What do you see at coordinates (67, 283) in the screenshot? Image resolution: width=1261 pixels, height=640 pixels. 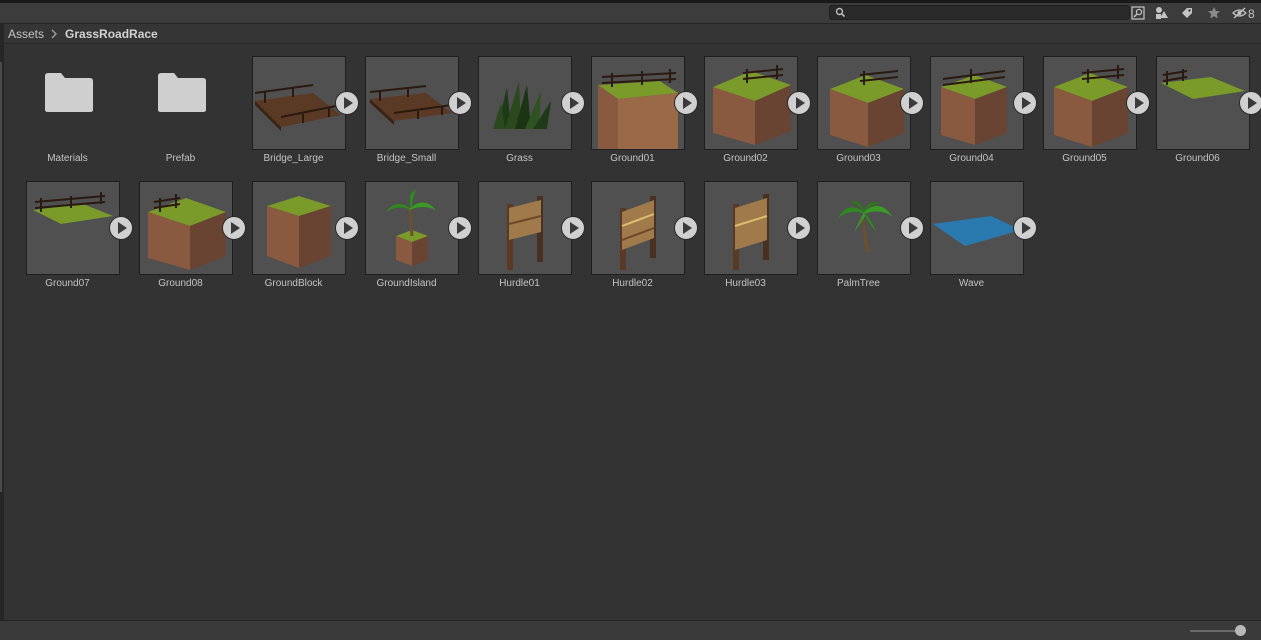 I see `asset-label: Ground07` at bounding box center [67, 283].